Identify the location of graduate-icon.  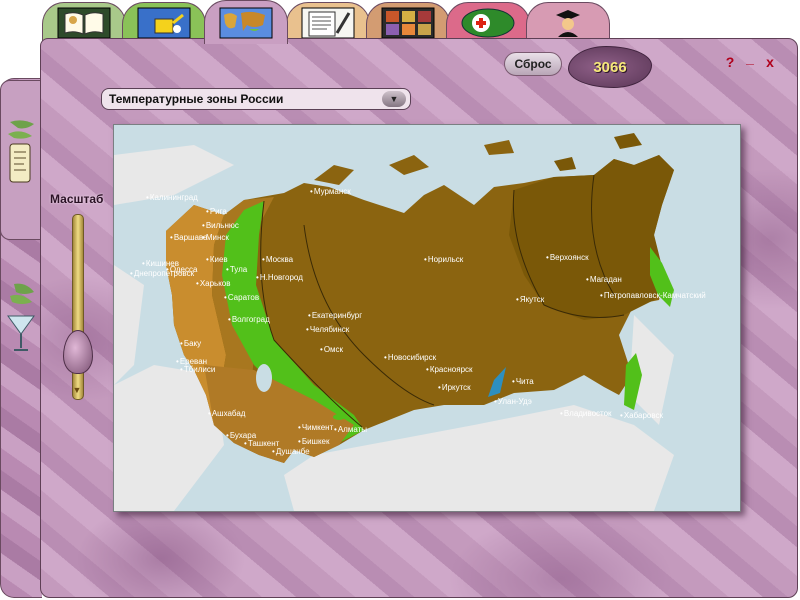
(568, 23).